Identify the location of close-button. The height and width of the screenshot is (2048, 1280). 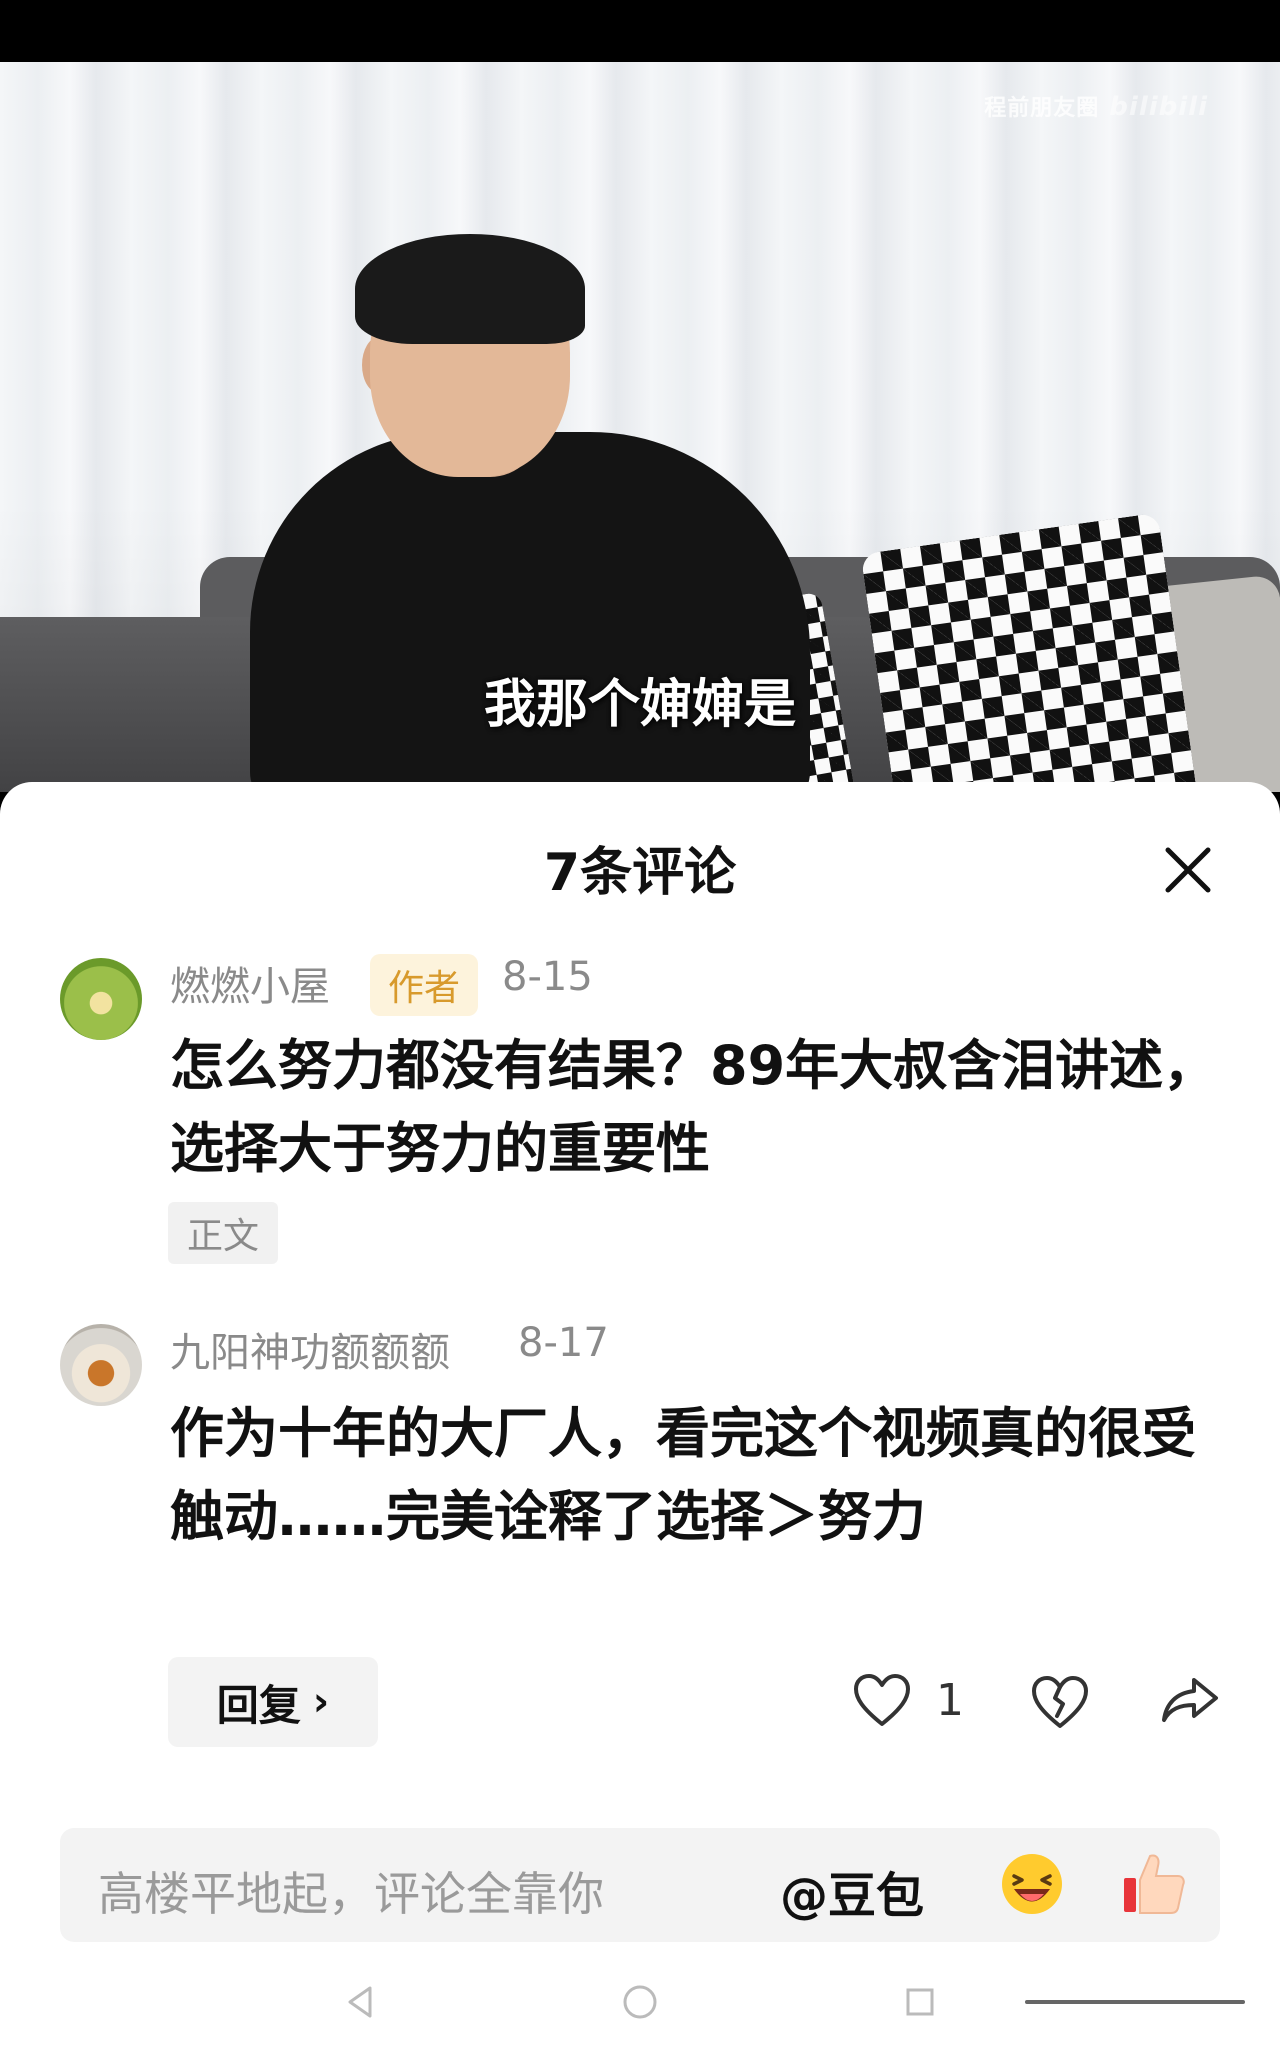
(1188, 870).